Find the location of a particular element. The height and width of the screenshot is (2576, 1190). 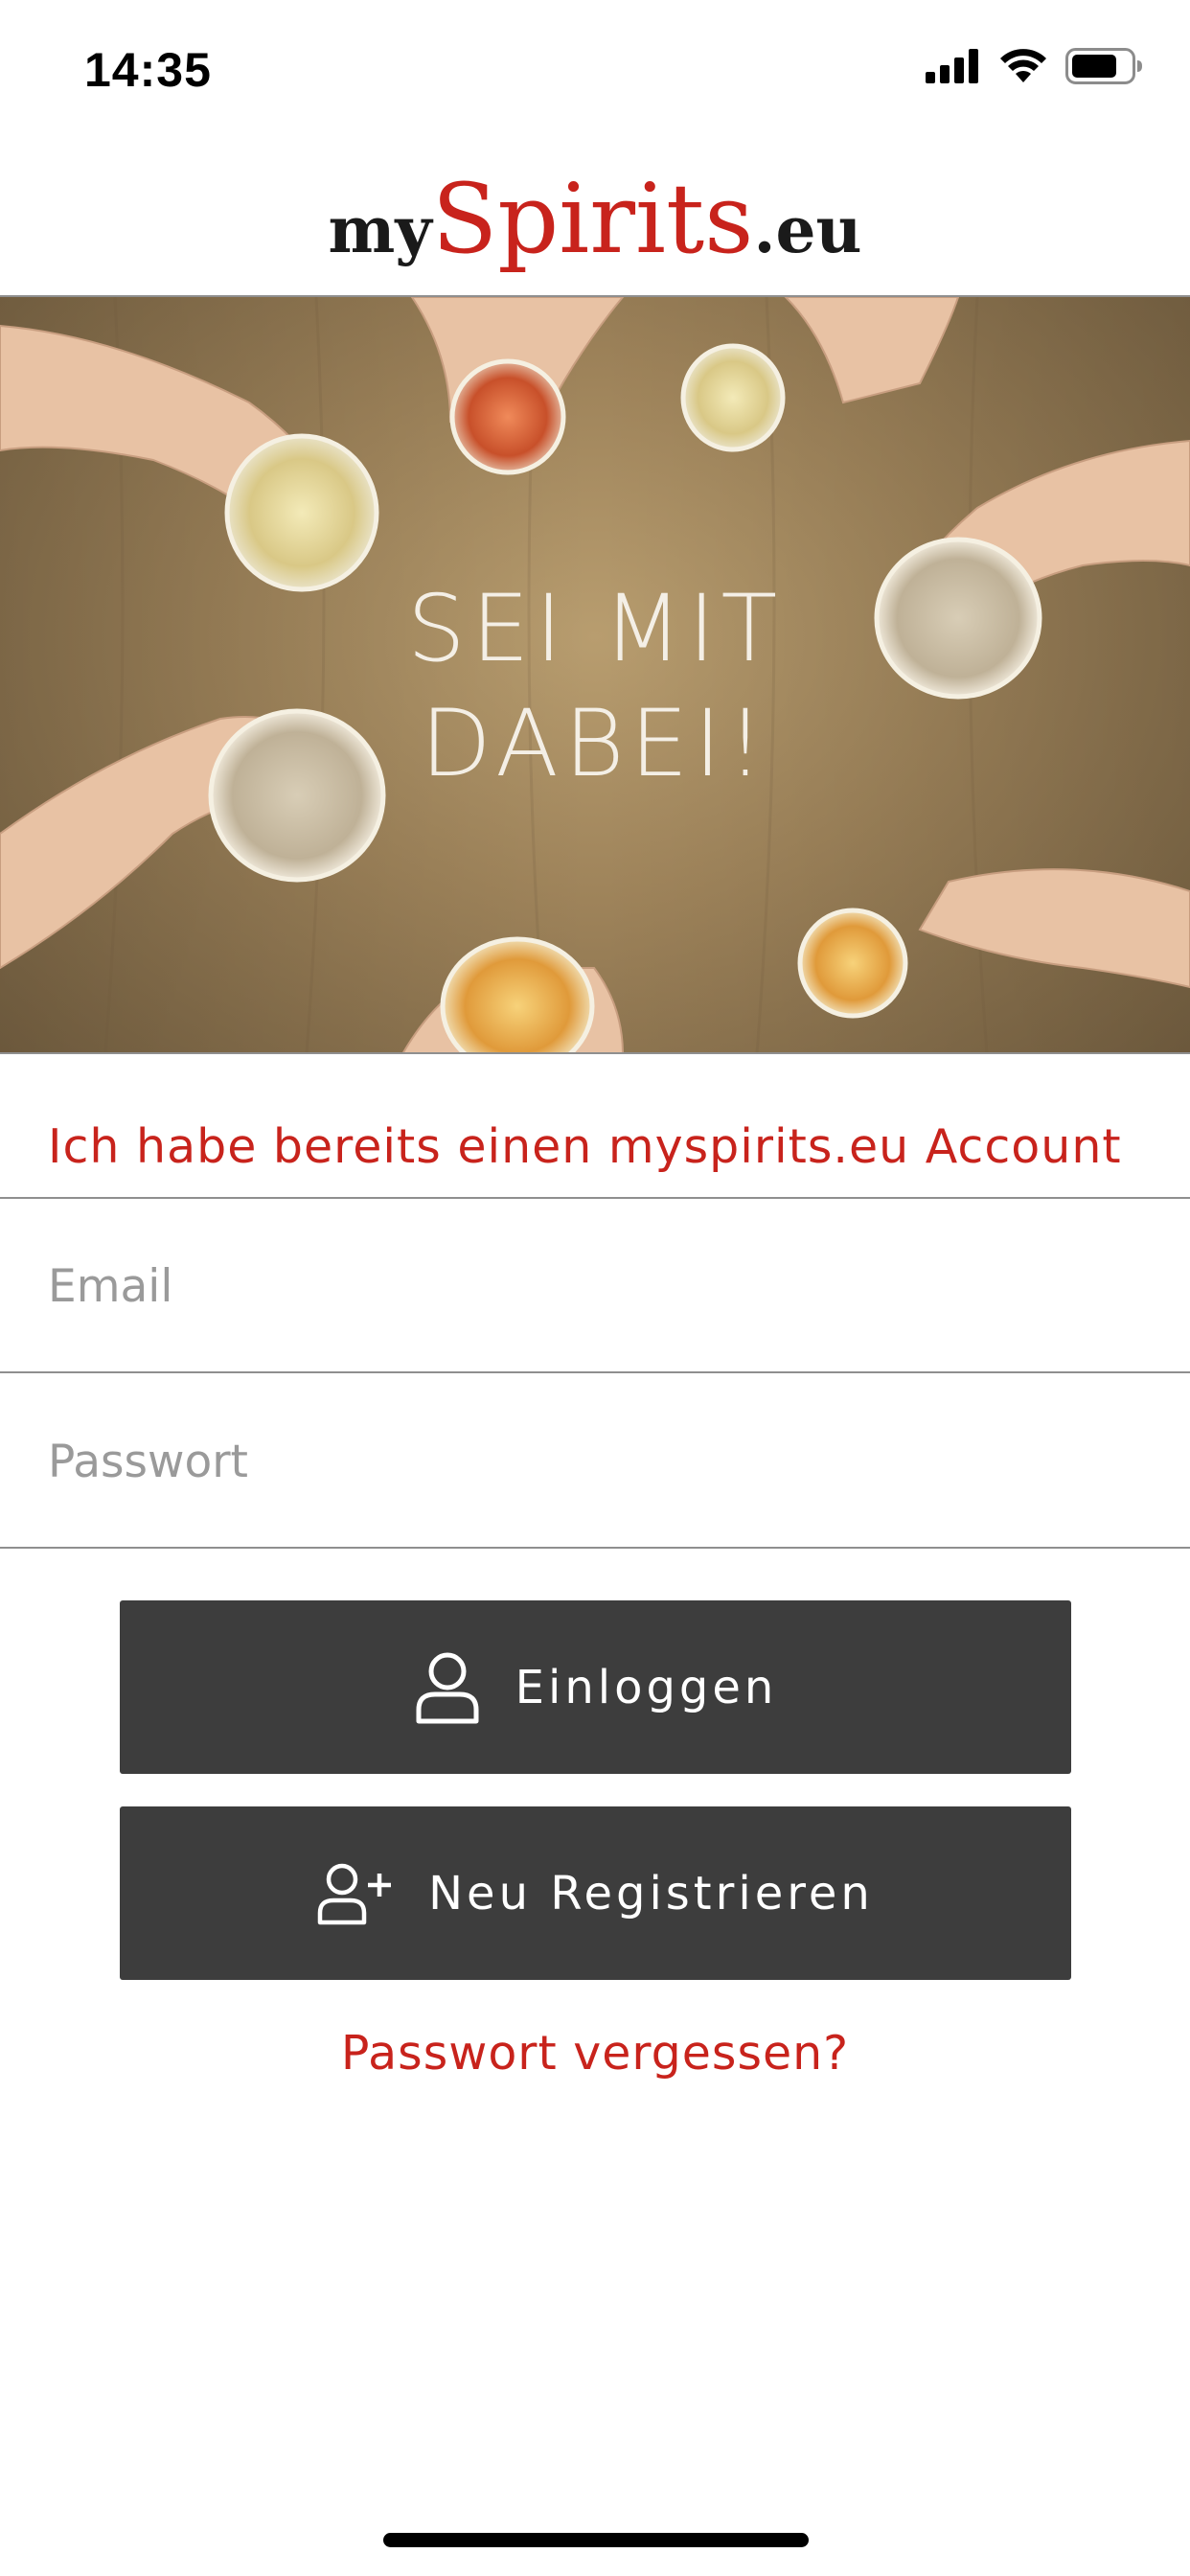

divider-password is located at coordinates (595, 1548).